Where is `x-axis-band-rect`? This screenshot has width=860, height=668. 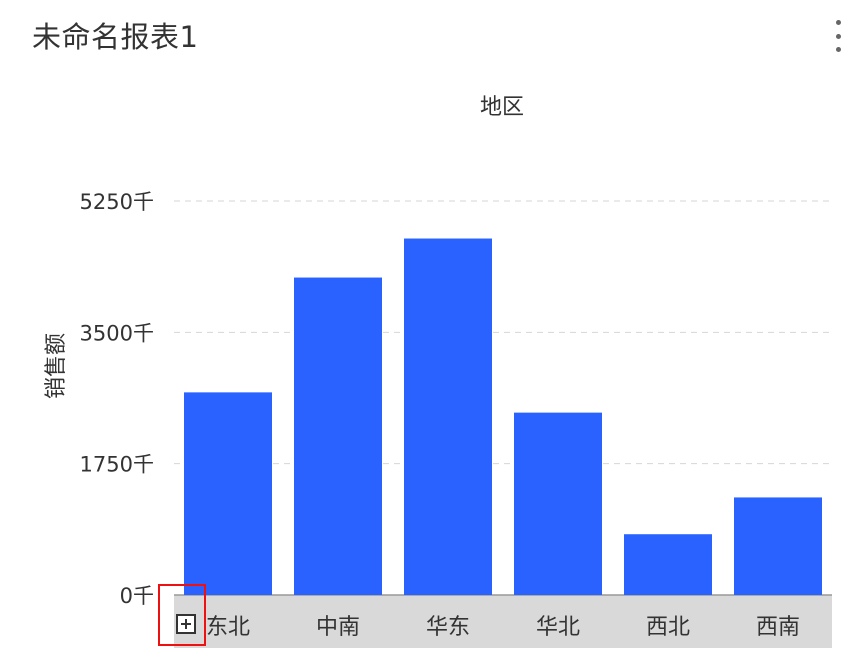
x-axis-band-rect is located at coordinates (503, 621).